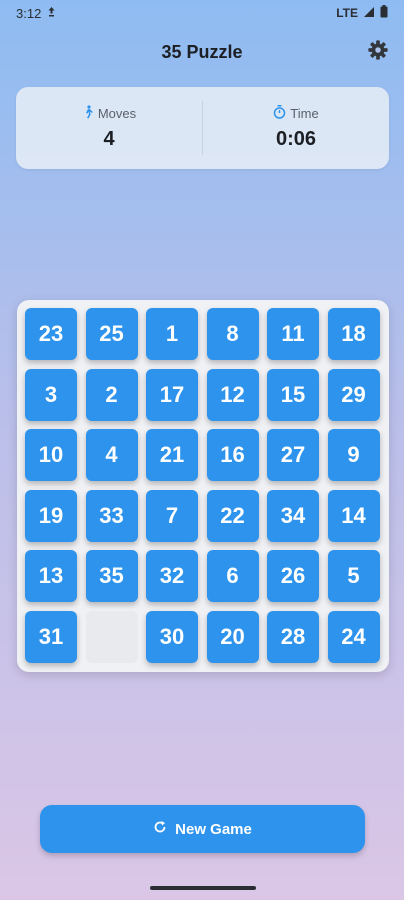 The height and width of the screenshot is (900, 404). Describe the element at coordinates (296, 139) in the screenshot. I see `time-value: 0:06` at that location.